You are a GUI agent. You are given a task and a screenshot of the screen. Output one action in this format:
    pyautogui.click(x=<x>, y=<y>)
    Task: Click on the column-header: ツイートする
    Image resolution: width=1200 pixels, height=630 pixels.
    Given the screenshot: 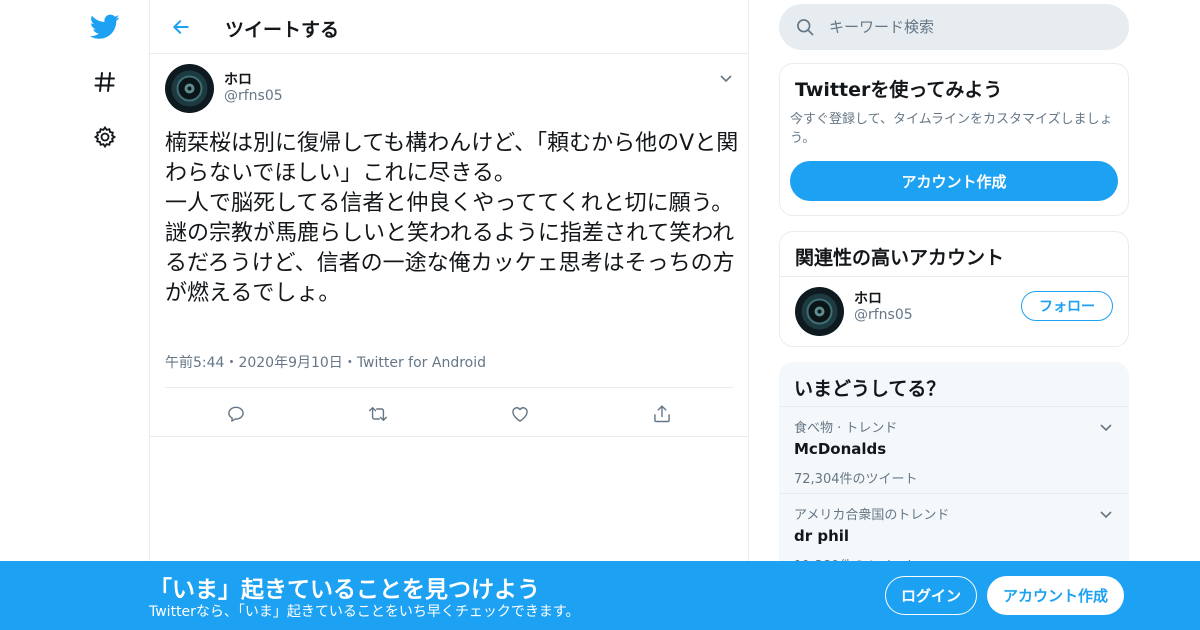 What is the action you would take?
    pyautogui.click(x=449, y=27)
    